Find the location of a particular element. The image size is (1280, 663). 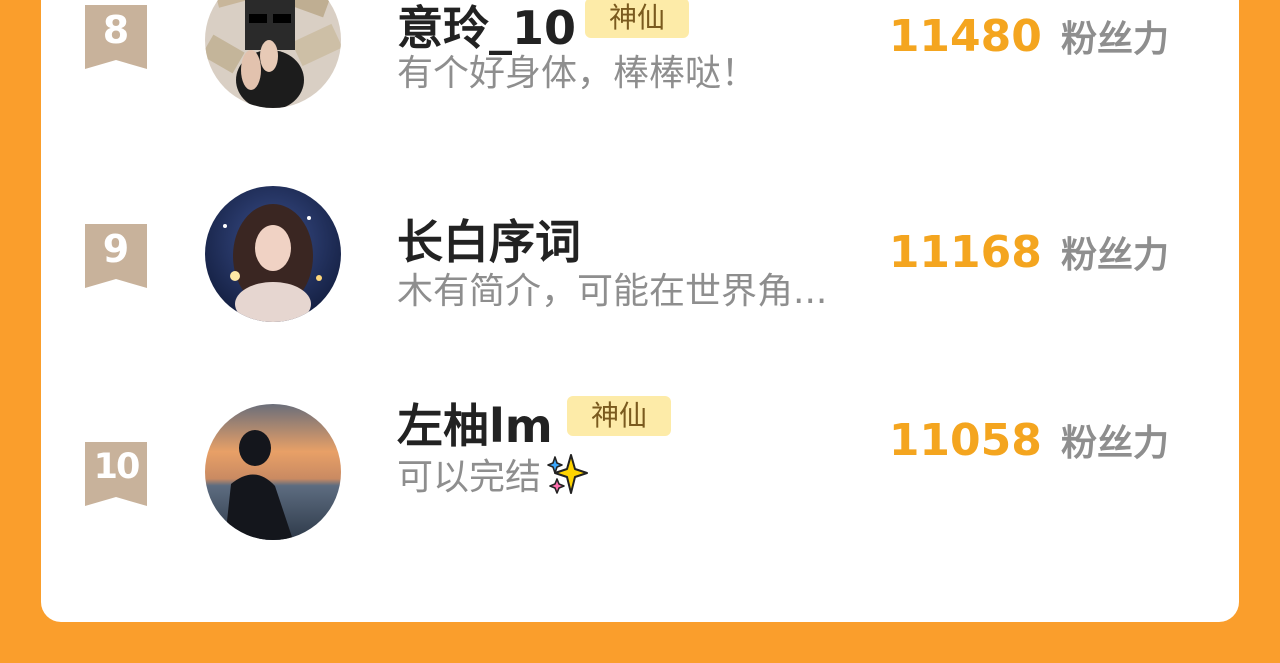

rank-badge: 8 is located at coordinates (116, 37).